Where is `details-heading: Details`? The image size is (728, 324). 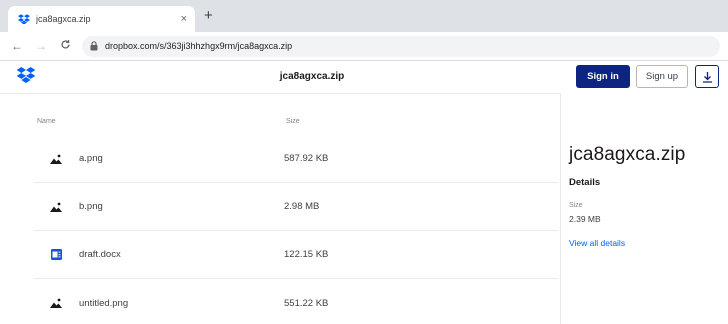 details-heading: Details is located at coordinates (585, 182).